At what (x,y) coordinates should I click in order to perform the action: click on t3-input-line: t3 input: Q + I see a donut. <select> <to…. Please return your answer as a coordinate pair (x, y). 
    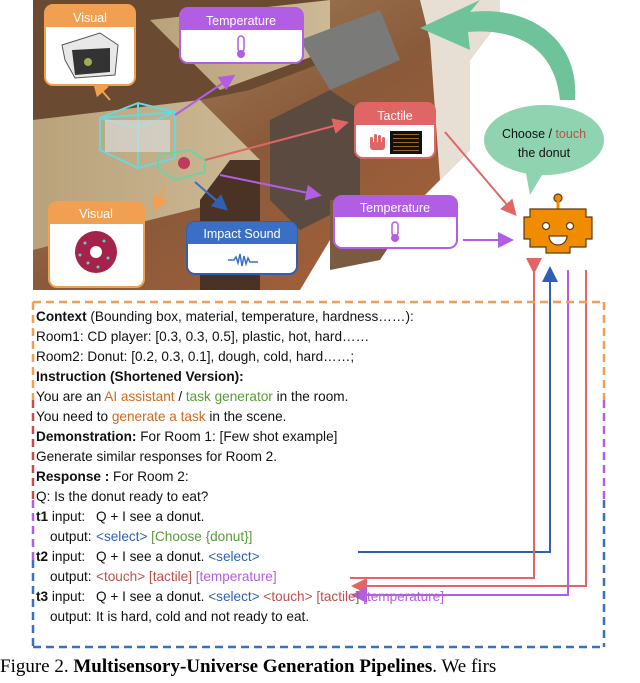
    Looking at the image, I should click on (240, 596).